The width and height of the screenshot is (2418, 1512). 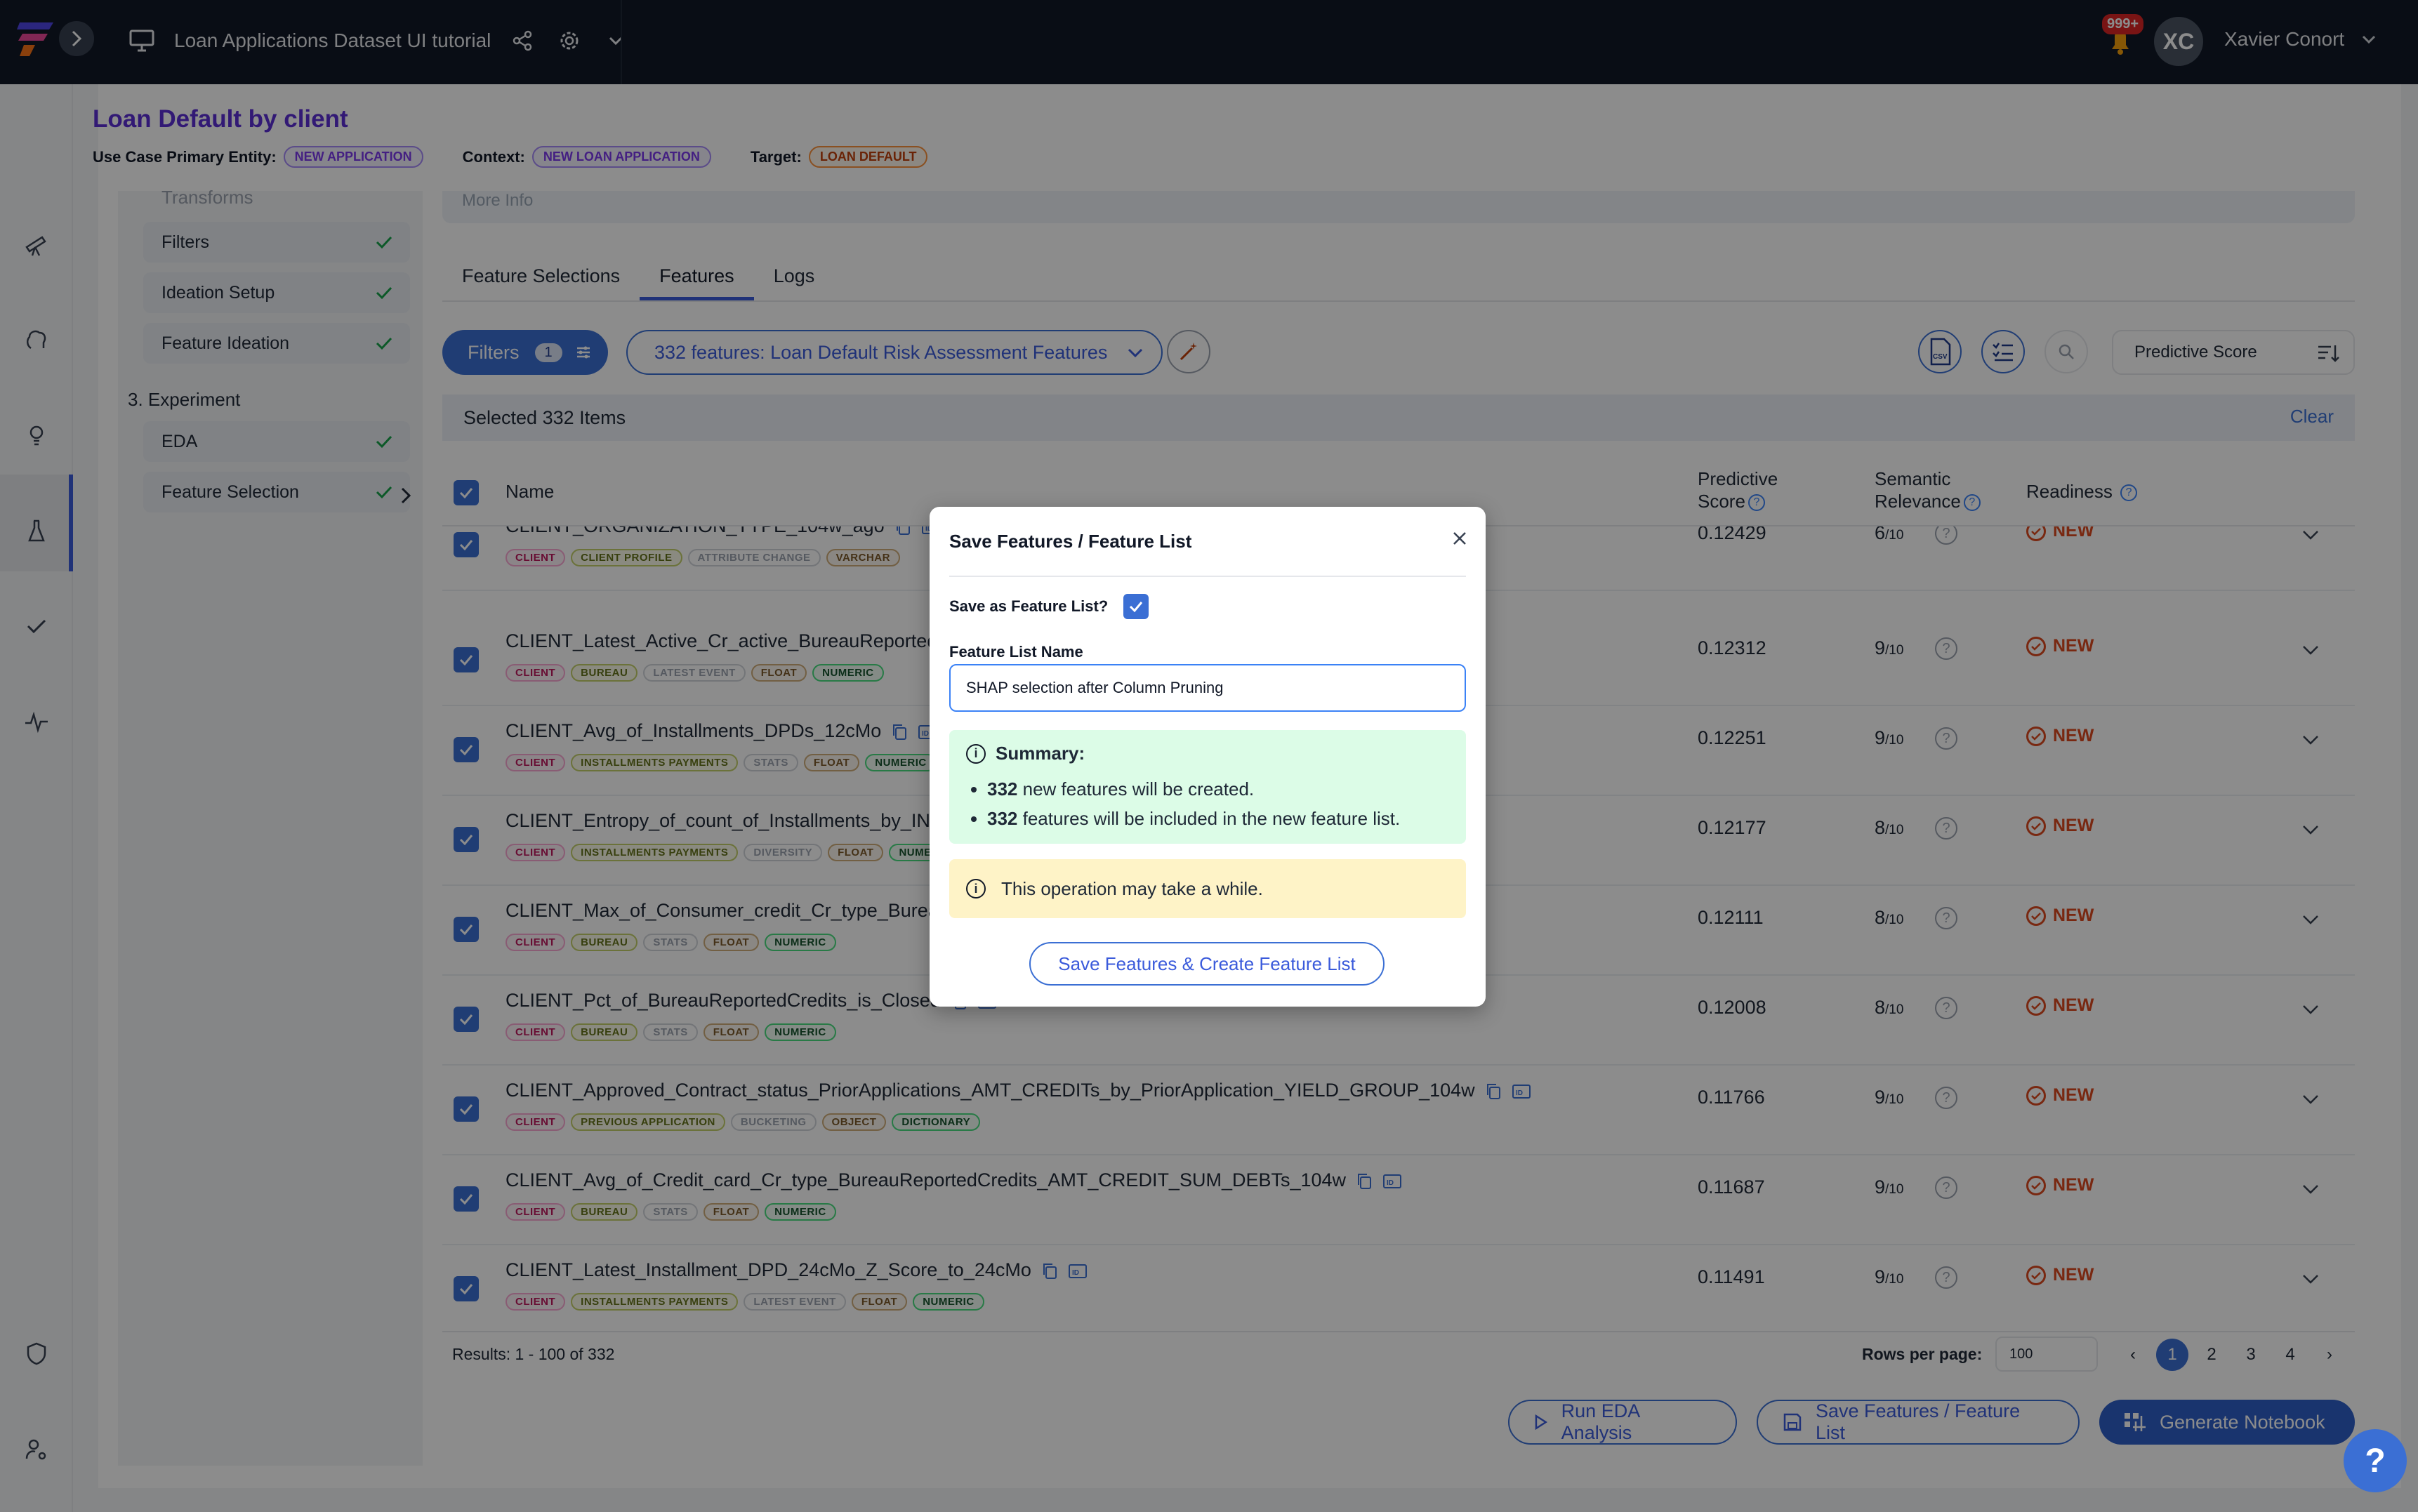 What do you see at coordinates (1207, 576) in the screenshot?
I see `dialog-divider` at bounding box center [1207, 576].